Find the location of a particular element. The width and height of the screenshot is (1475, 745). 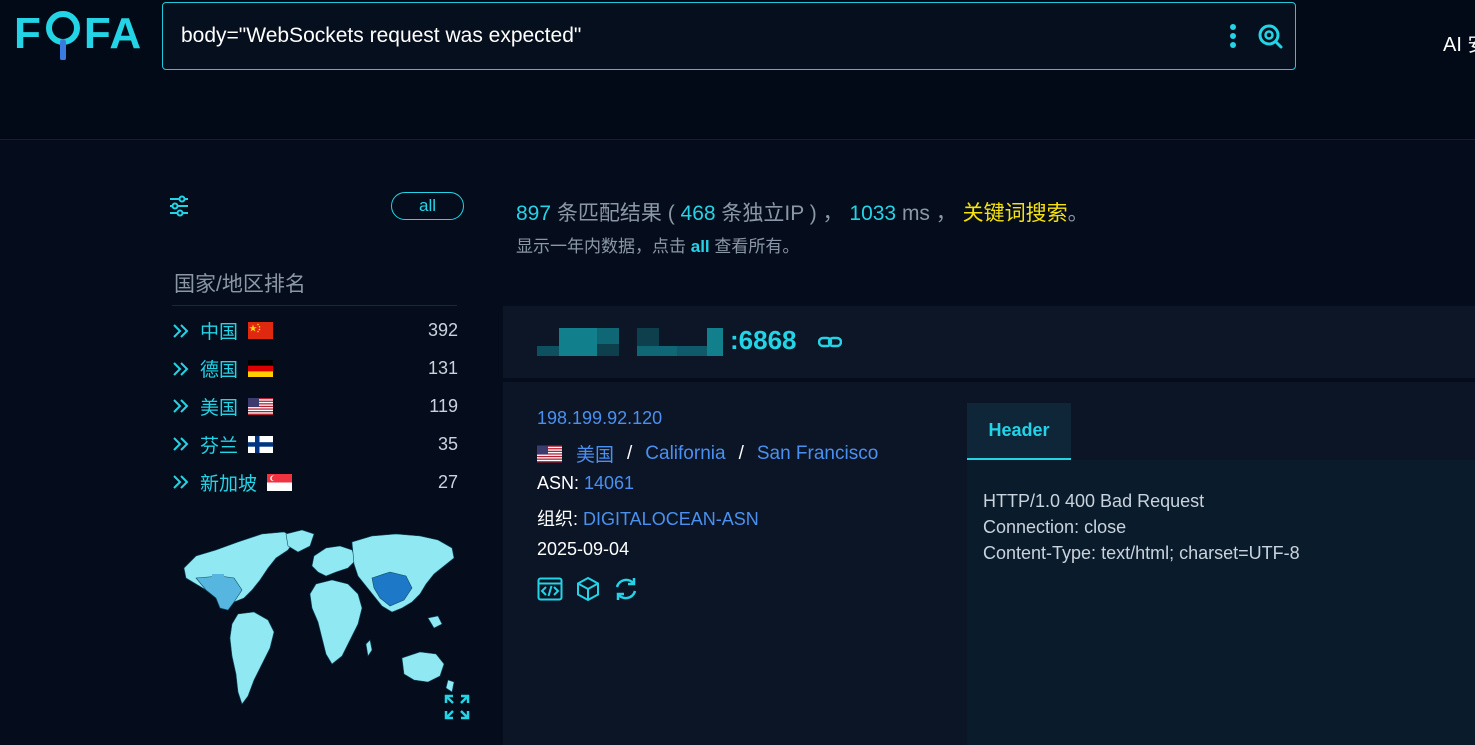

tab-header: Header is located at coordinates (1019, 431).